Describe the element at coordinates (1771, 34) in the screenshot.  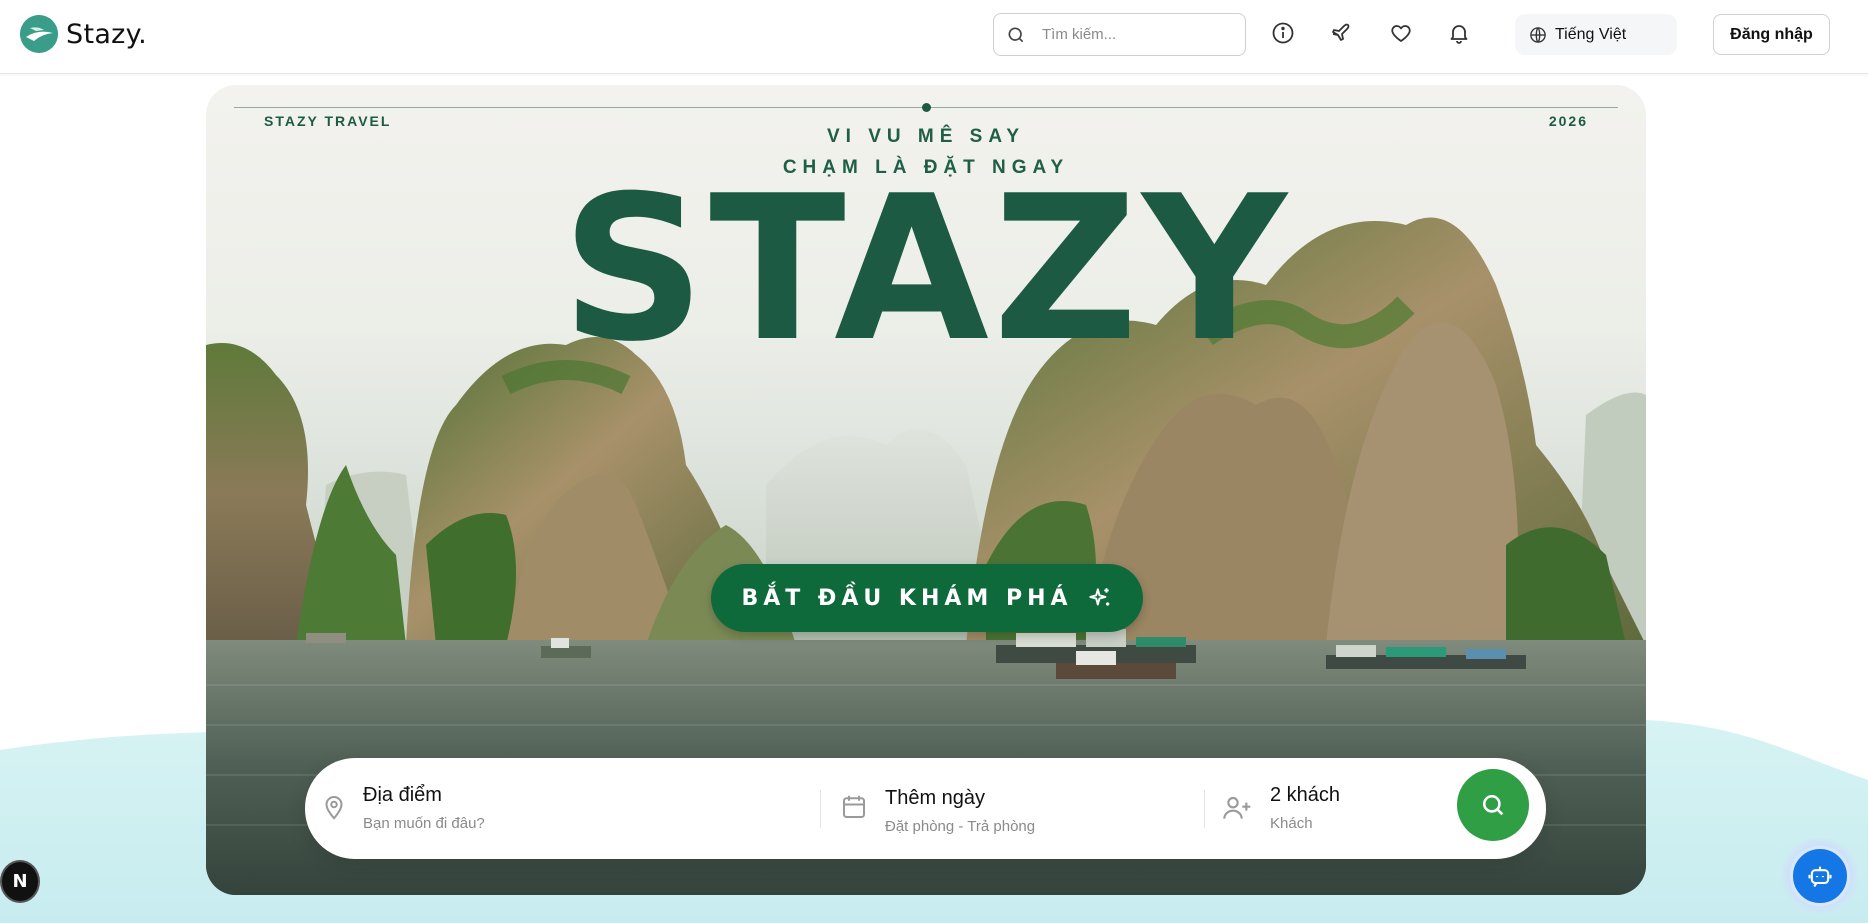
I see `login-button: Đăng nhập` at that location.